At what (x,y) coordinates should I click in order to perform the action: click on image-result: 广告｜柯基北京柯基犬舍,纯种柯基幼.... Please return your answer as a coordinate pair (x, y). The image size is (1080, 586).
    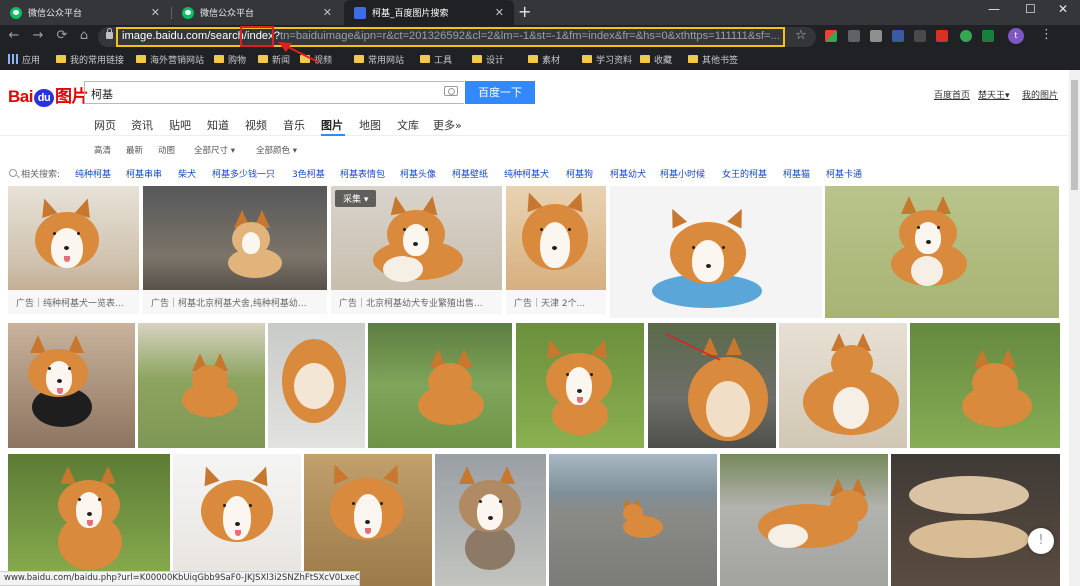
    Looking at the image, I should click on (235, 250).